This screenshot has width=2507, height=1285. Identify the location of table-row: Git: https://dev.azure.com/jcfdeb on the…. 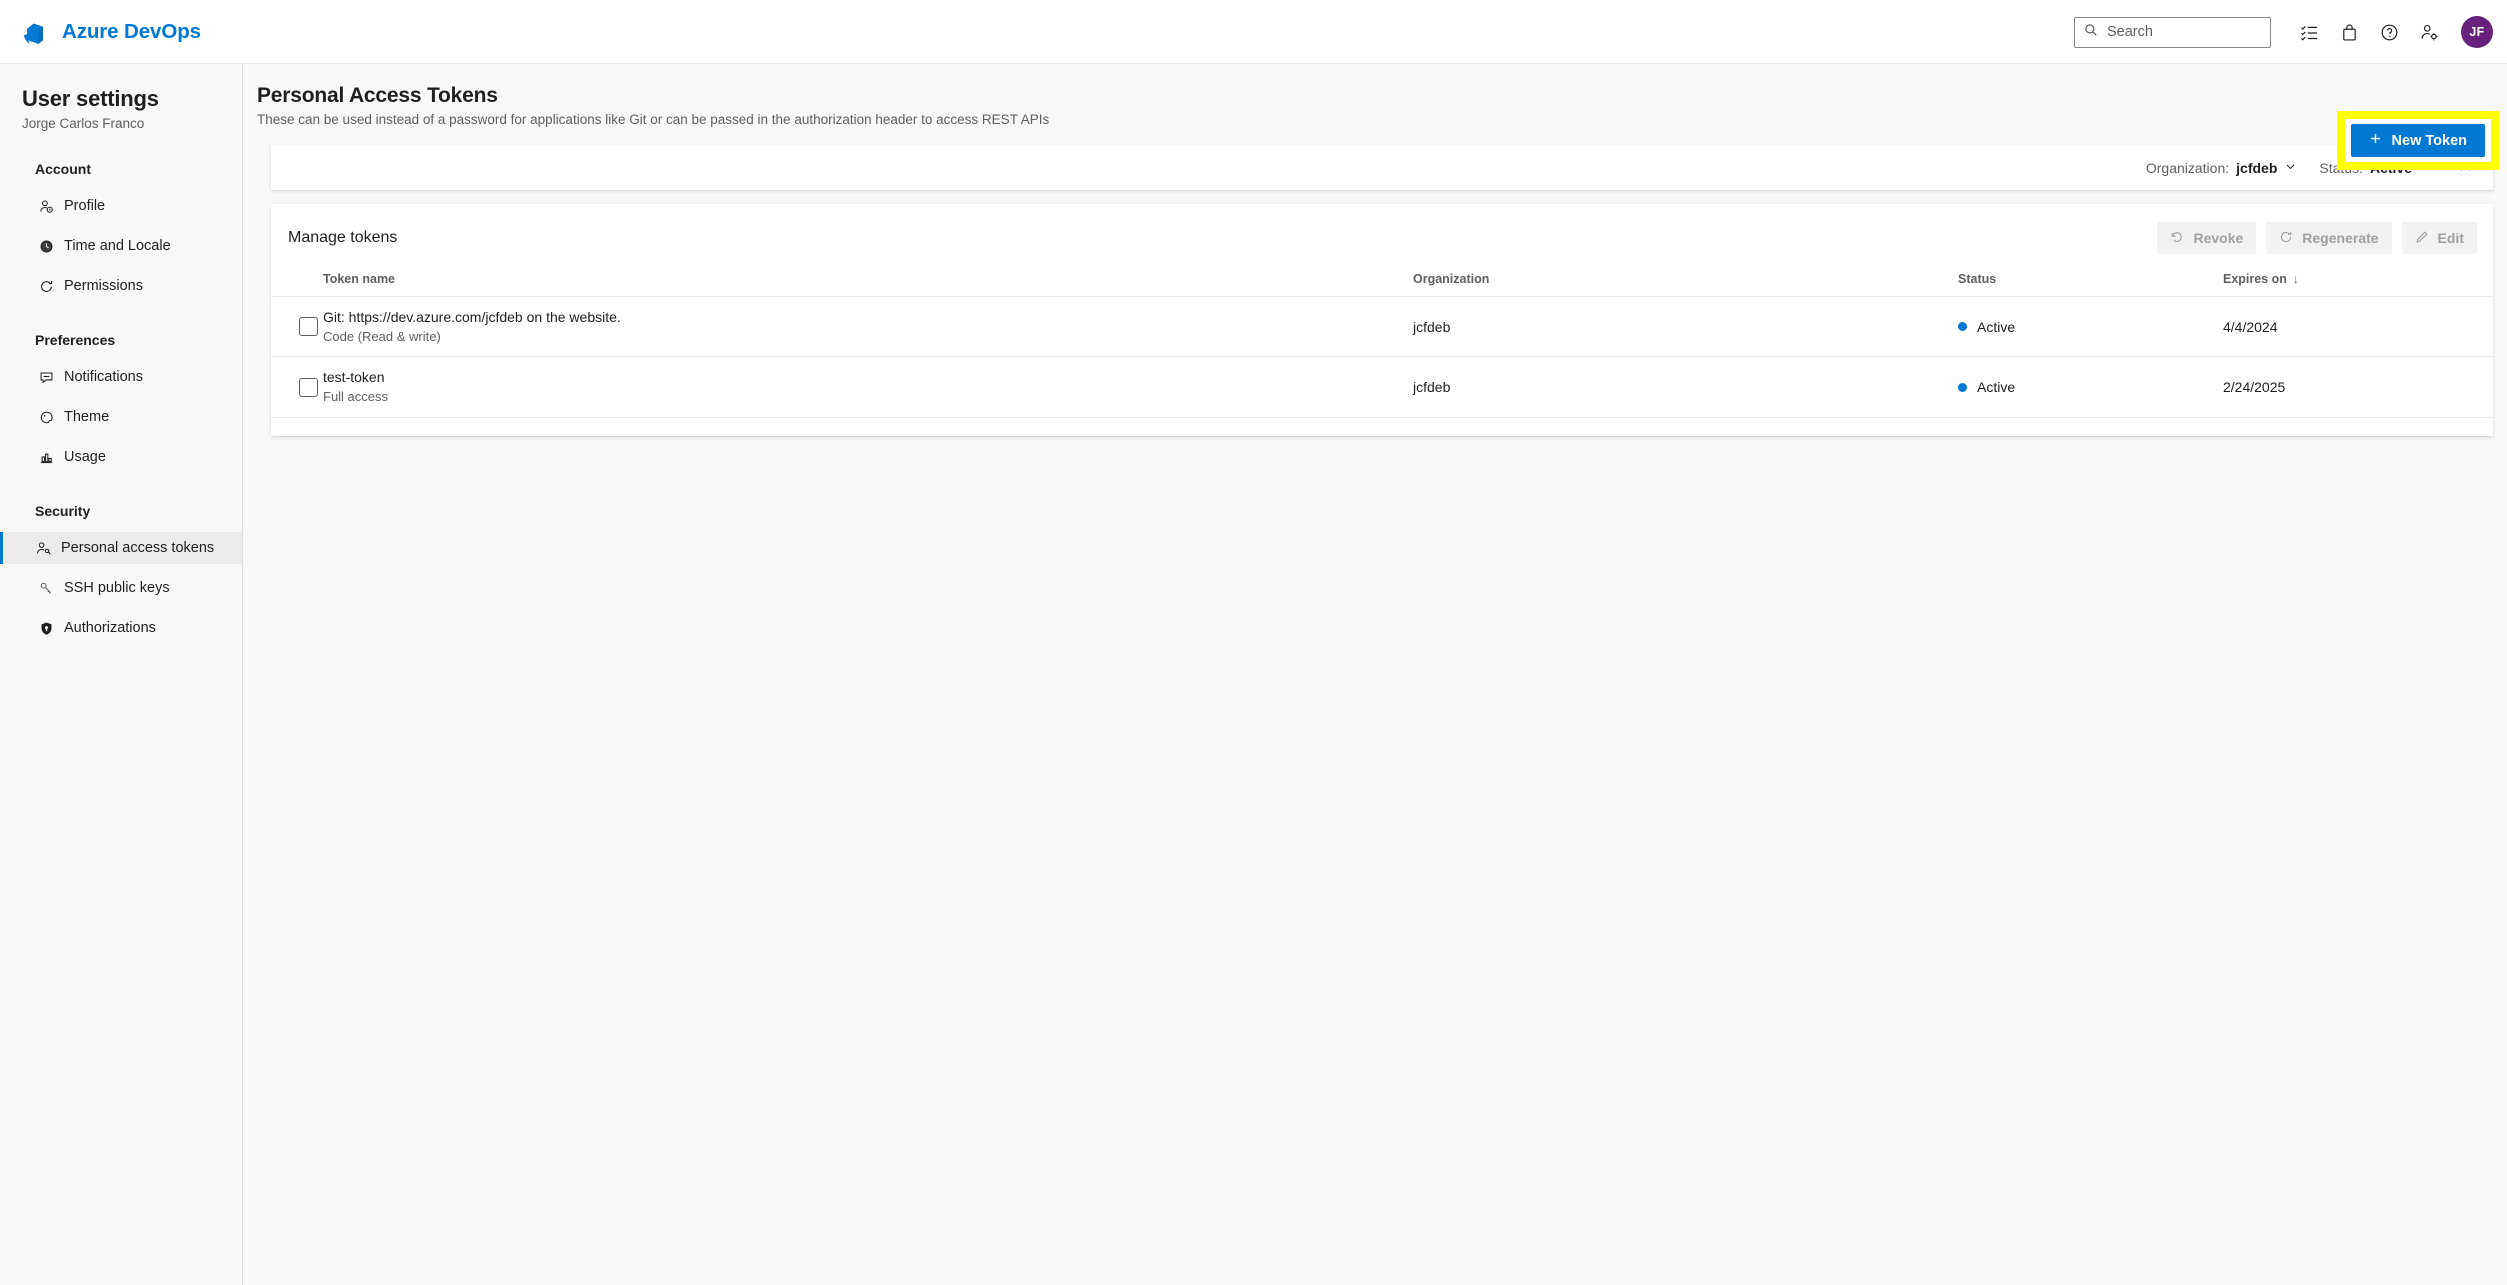
(1382, 327).